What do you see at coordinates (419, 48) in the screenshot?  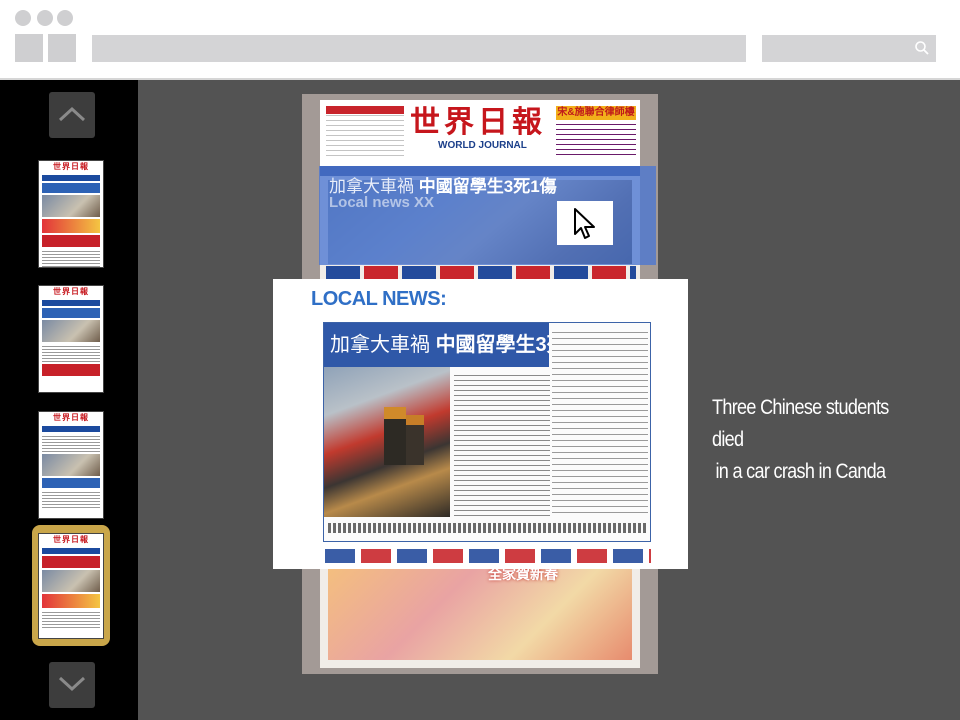 I see `address-bar` at bounding box center [419, 48].